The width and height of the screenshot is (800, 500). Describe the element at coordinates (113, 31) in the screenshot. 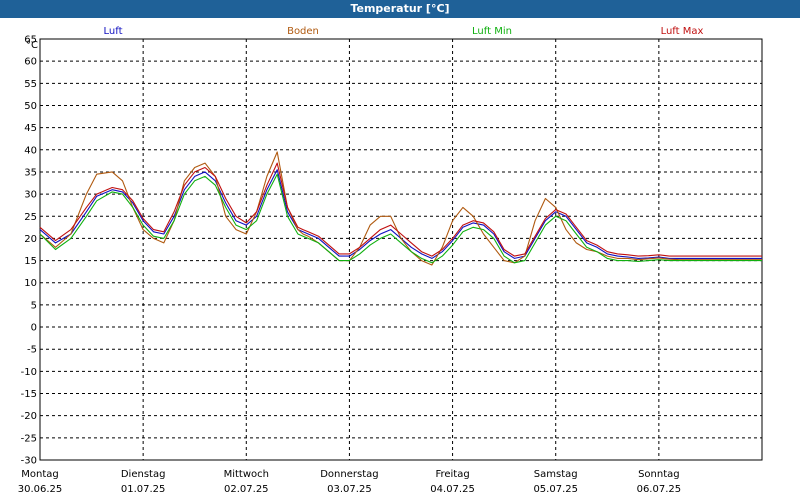

I see `legend-entry: Luft` at that location.